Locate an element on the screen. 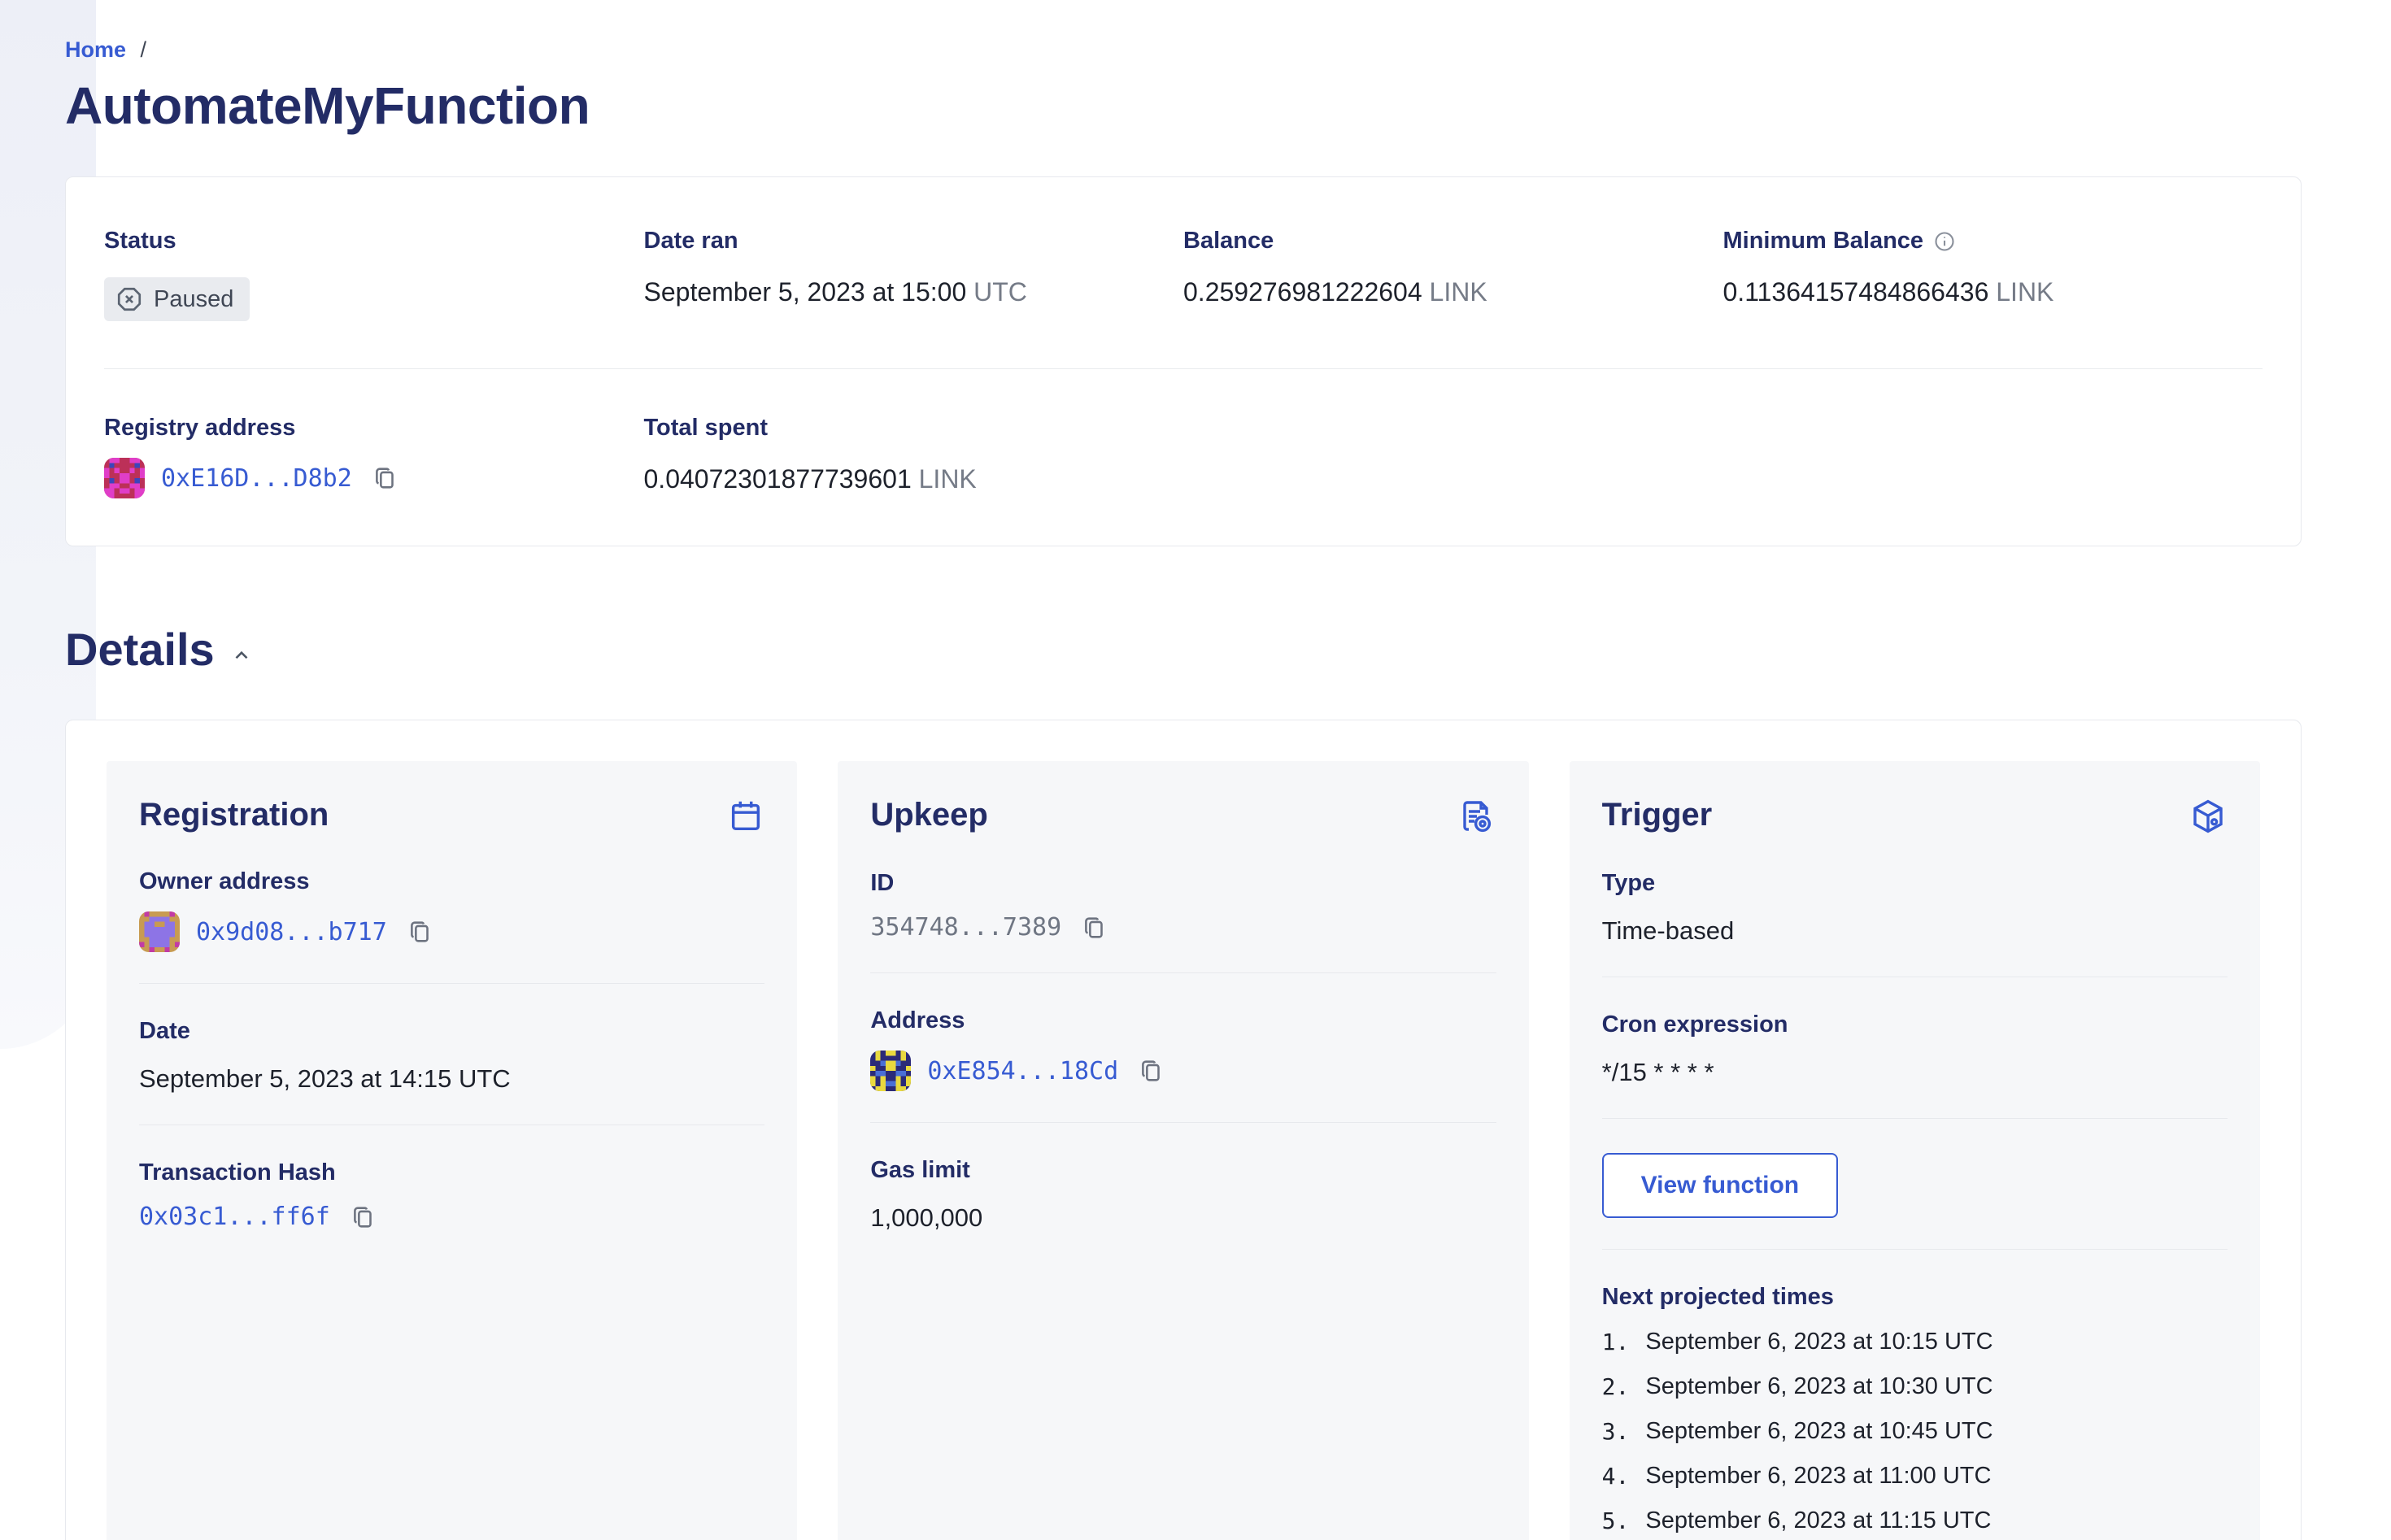 Image resolution: width=2391 pixels, height=1540 pixels. upkeep-address-field: Address 0xE854...18Cd is located at coordinates (1183, 1049).